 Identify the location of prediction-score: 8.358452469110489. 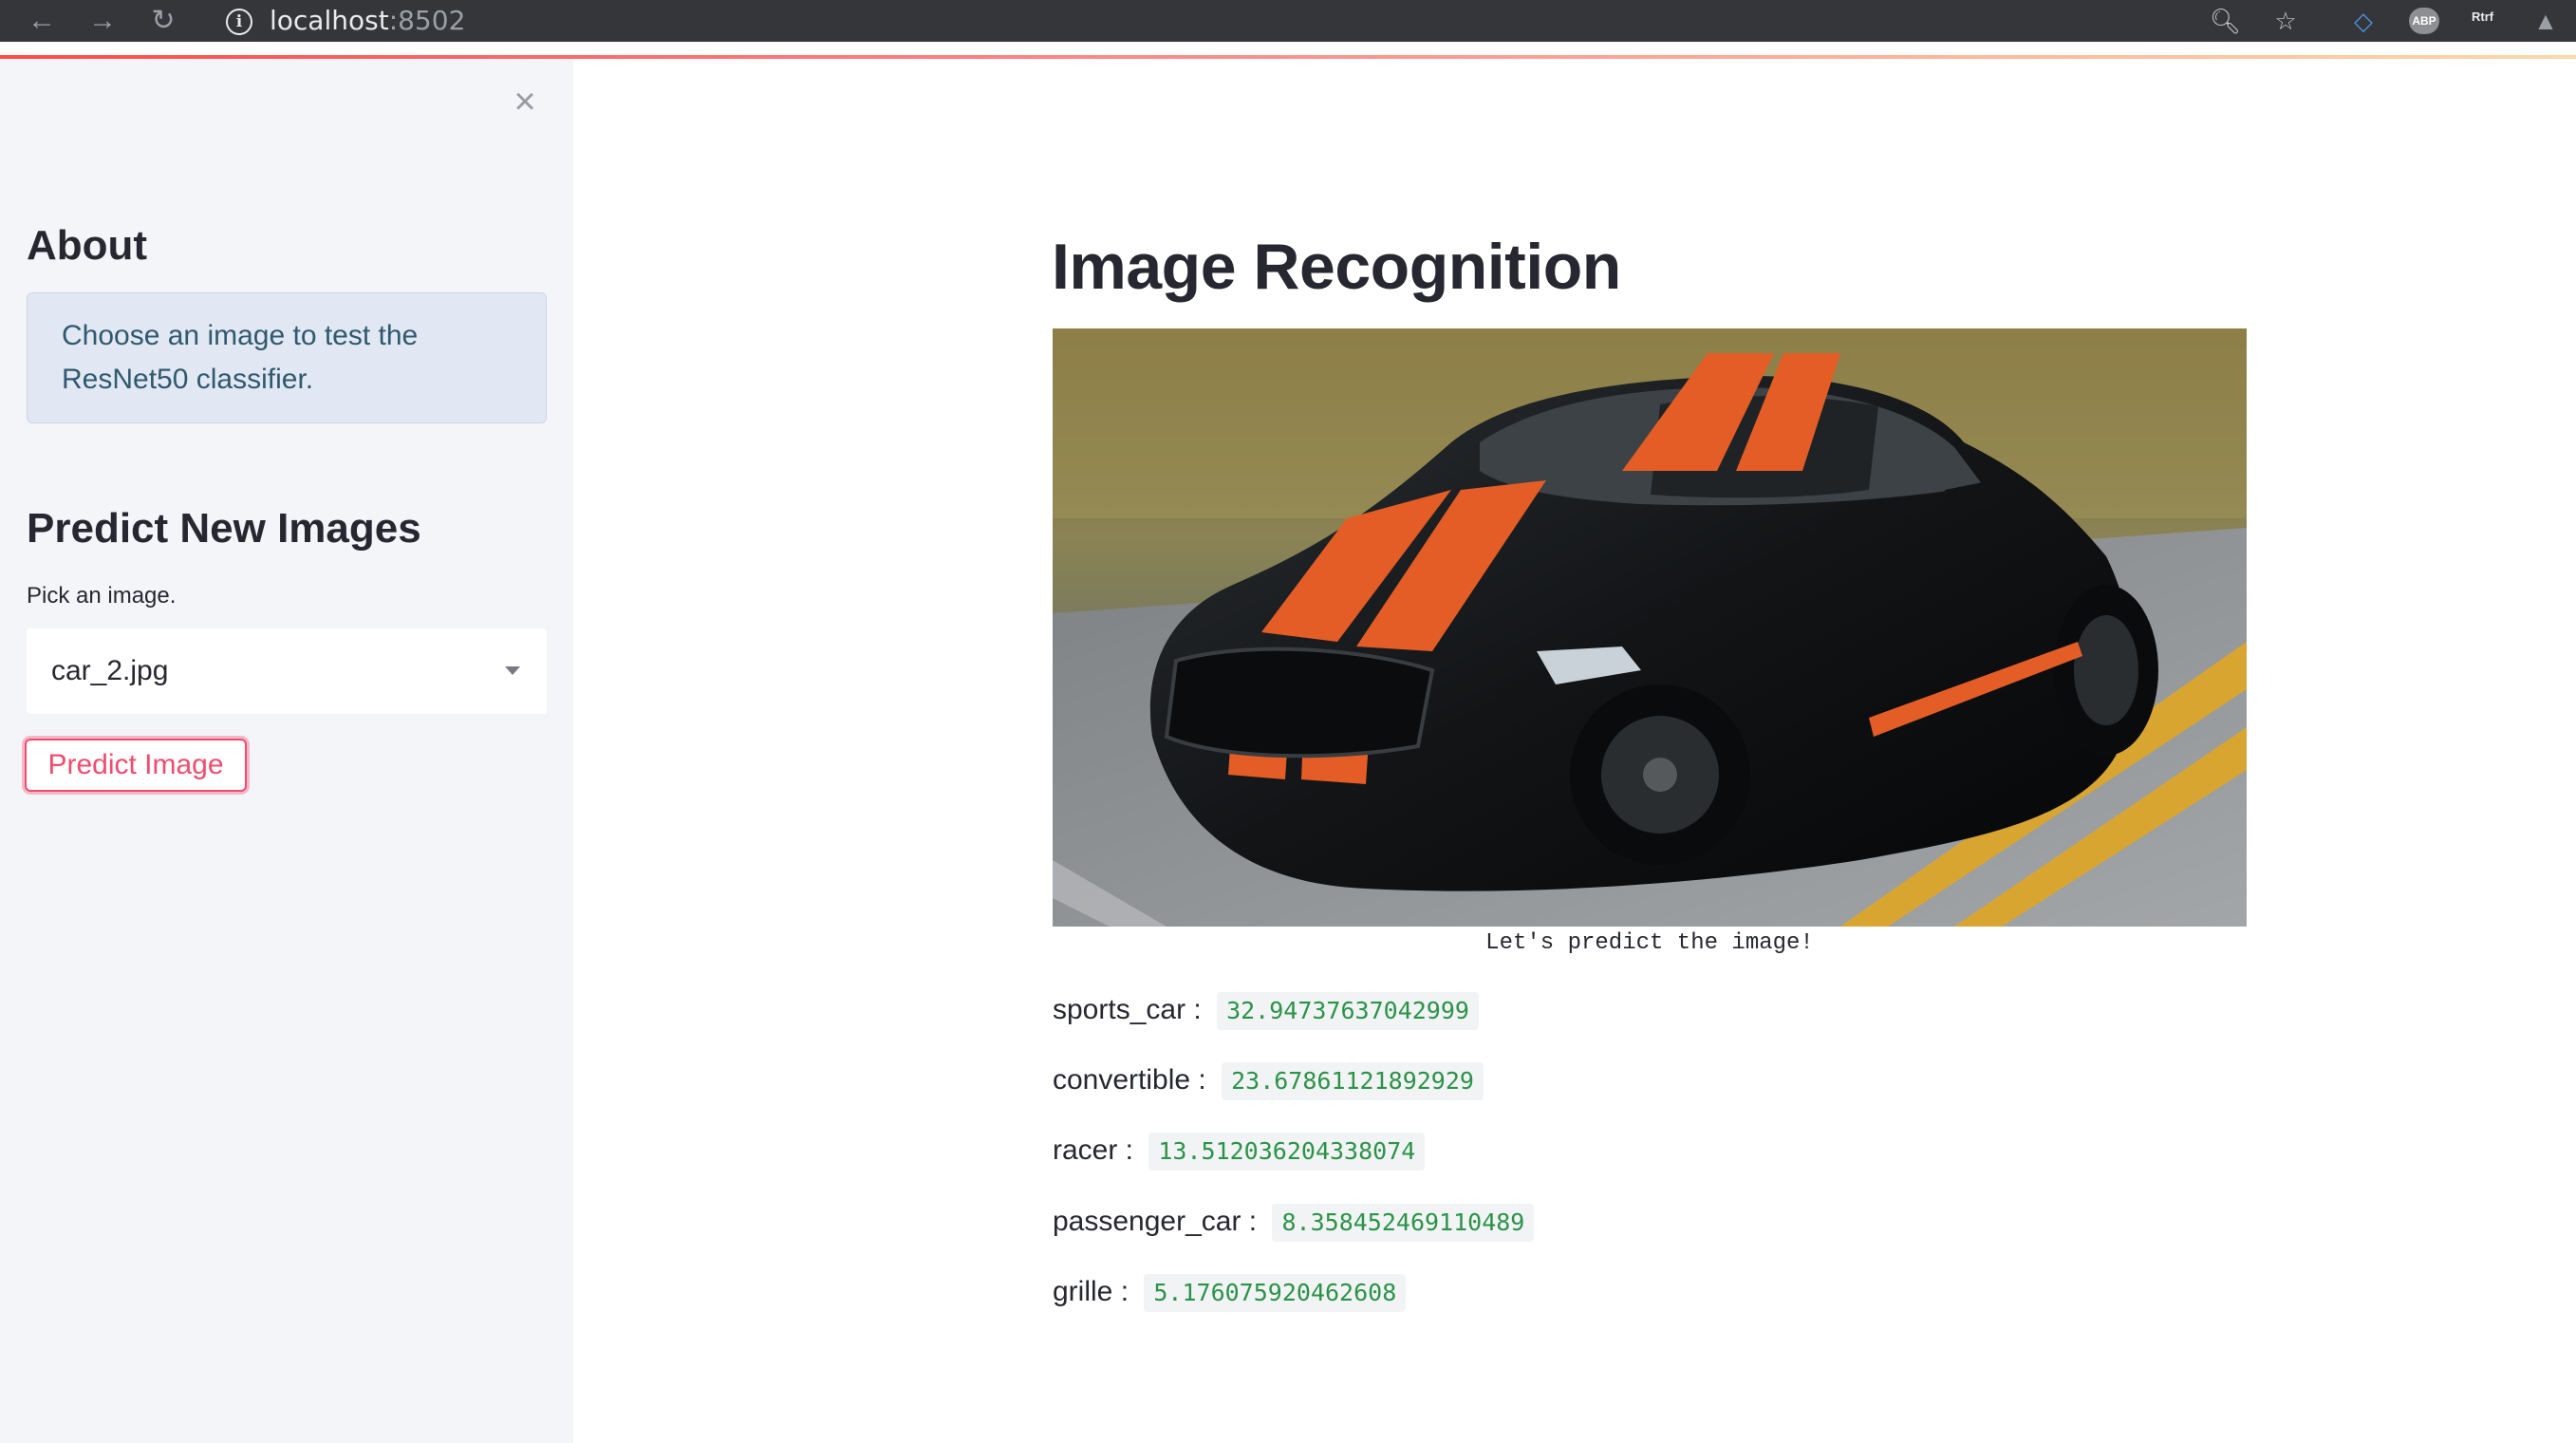
(1403, 1223).